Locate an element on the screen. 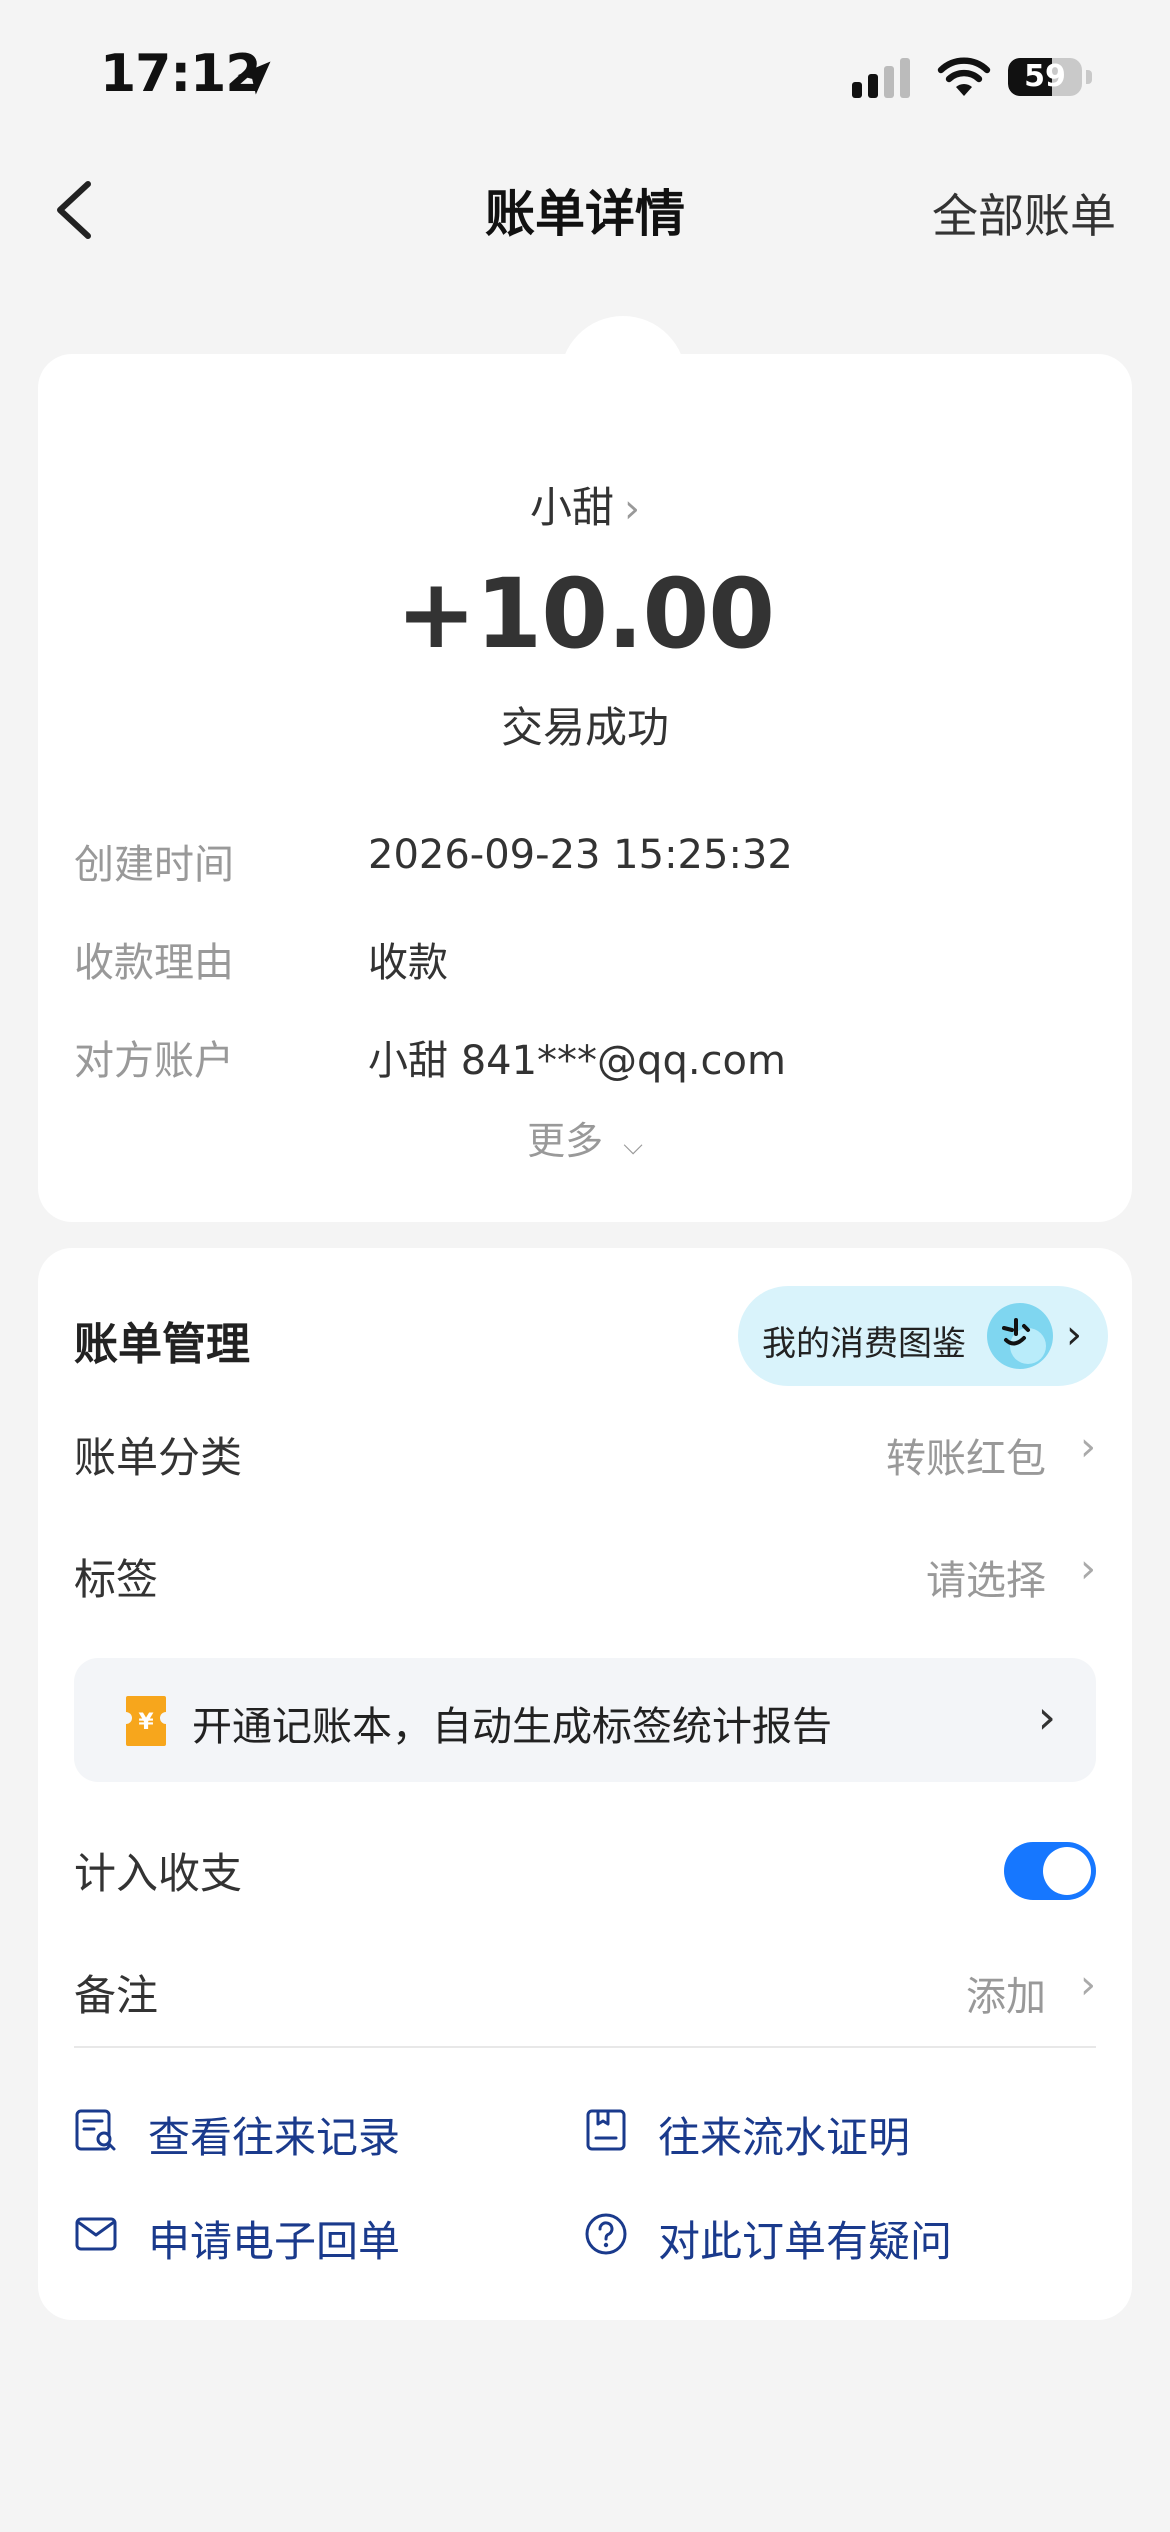  tag-label: 标签 is located at coordinates (116, 1579).